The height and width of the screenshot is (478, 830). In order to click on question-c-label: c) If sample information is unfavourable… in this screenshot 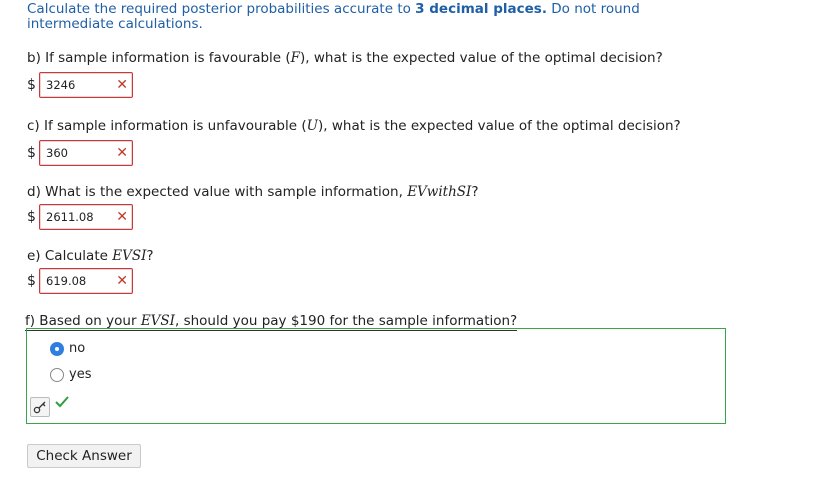, I will do `click(354, 126)`.